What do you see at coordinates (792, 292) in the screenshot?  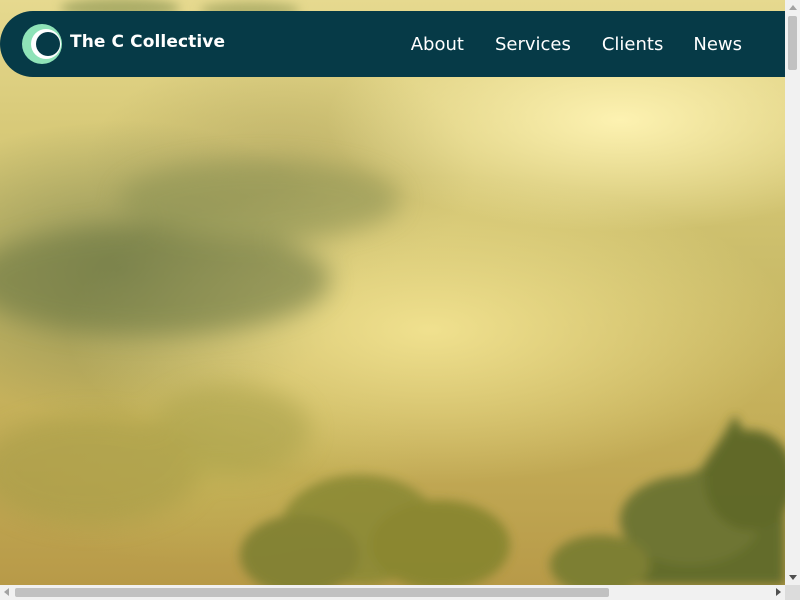 I see `vertical-scrollbar` at bounding box center [792, 292].